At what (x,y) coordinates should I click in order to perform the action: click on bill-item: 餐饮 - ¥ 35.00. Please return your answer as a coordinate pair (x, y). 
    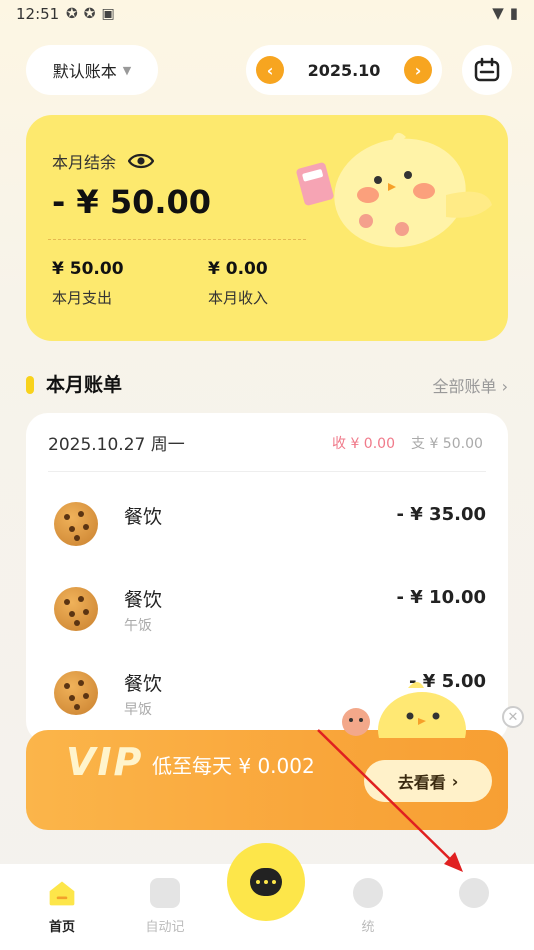
    Looking at the image, I should click on (267, 537).